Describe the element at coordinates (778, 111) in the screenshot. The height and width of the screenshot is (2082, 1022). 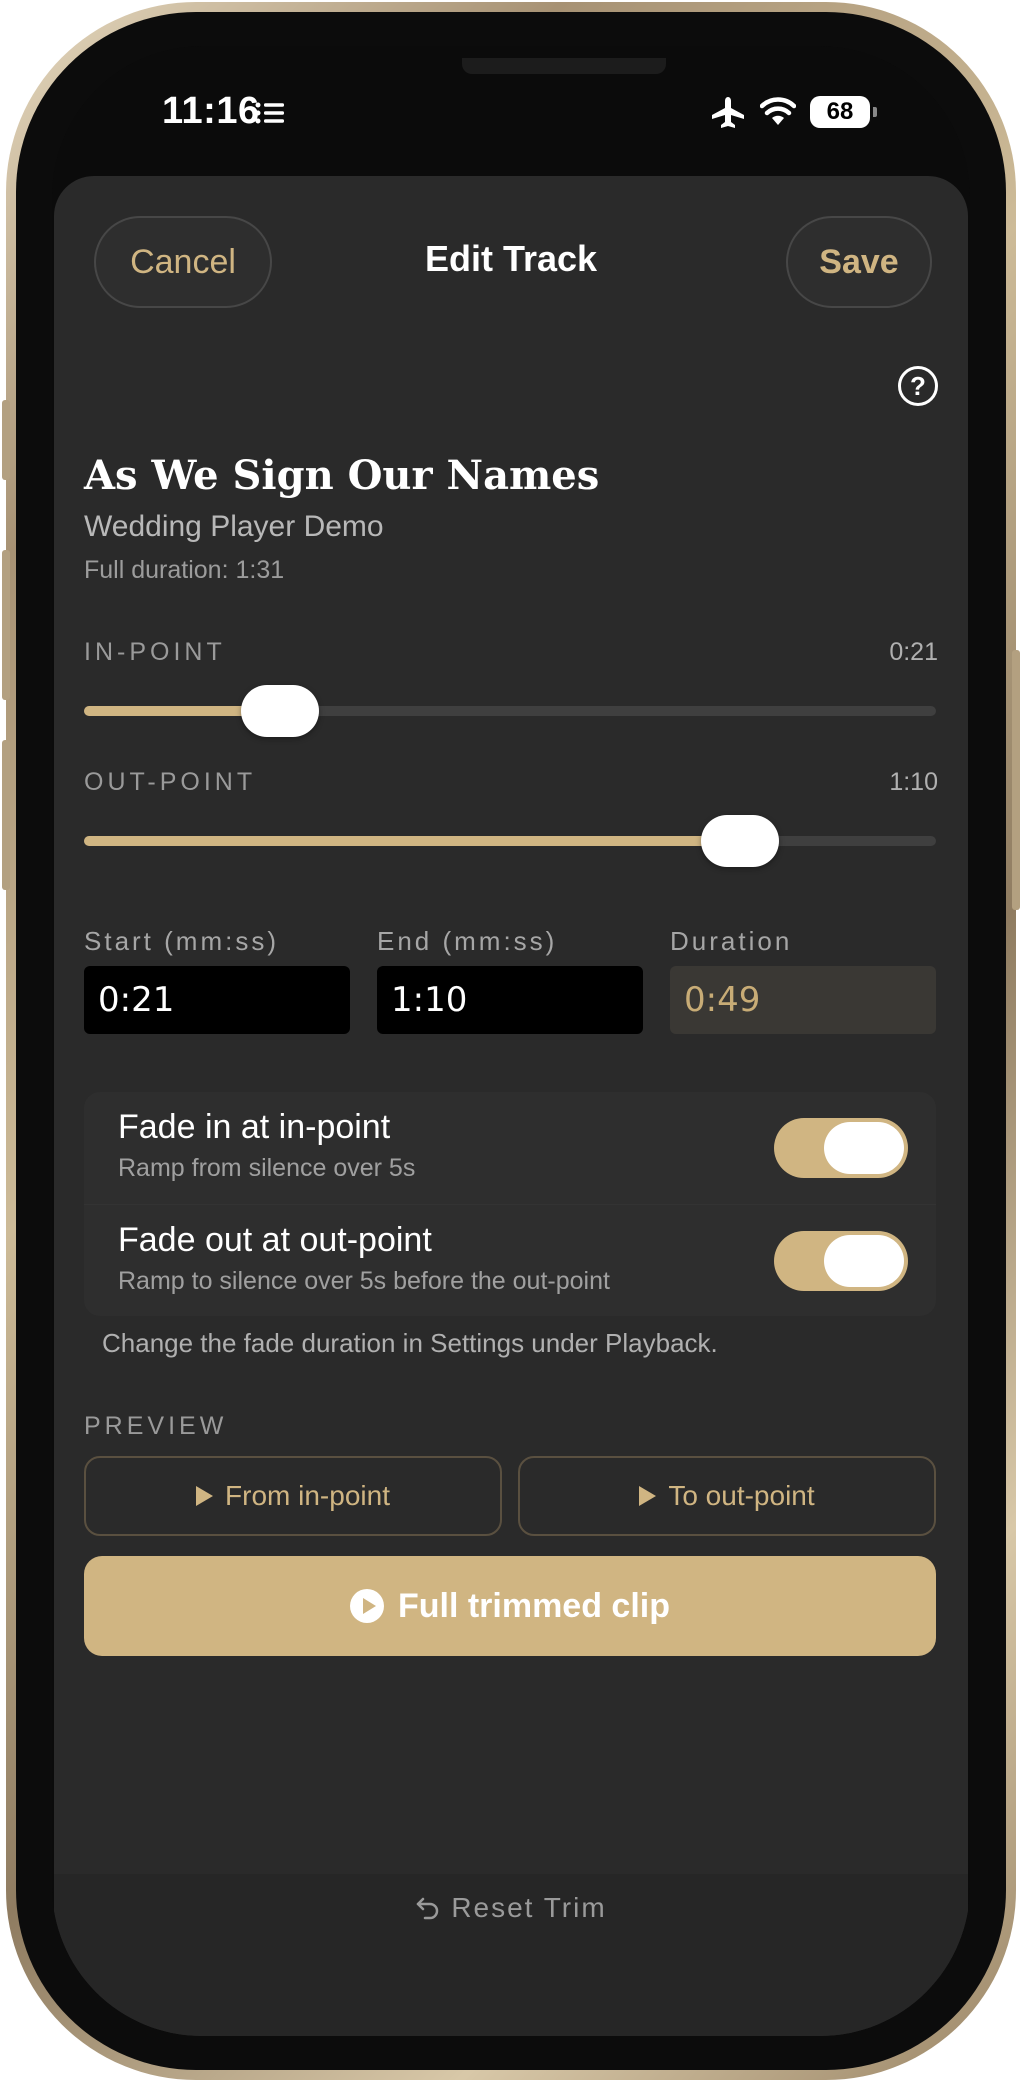
I see `wifi-icon` at that location.